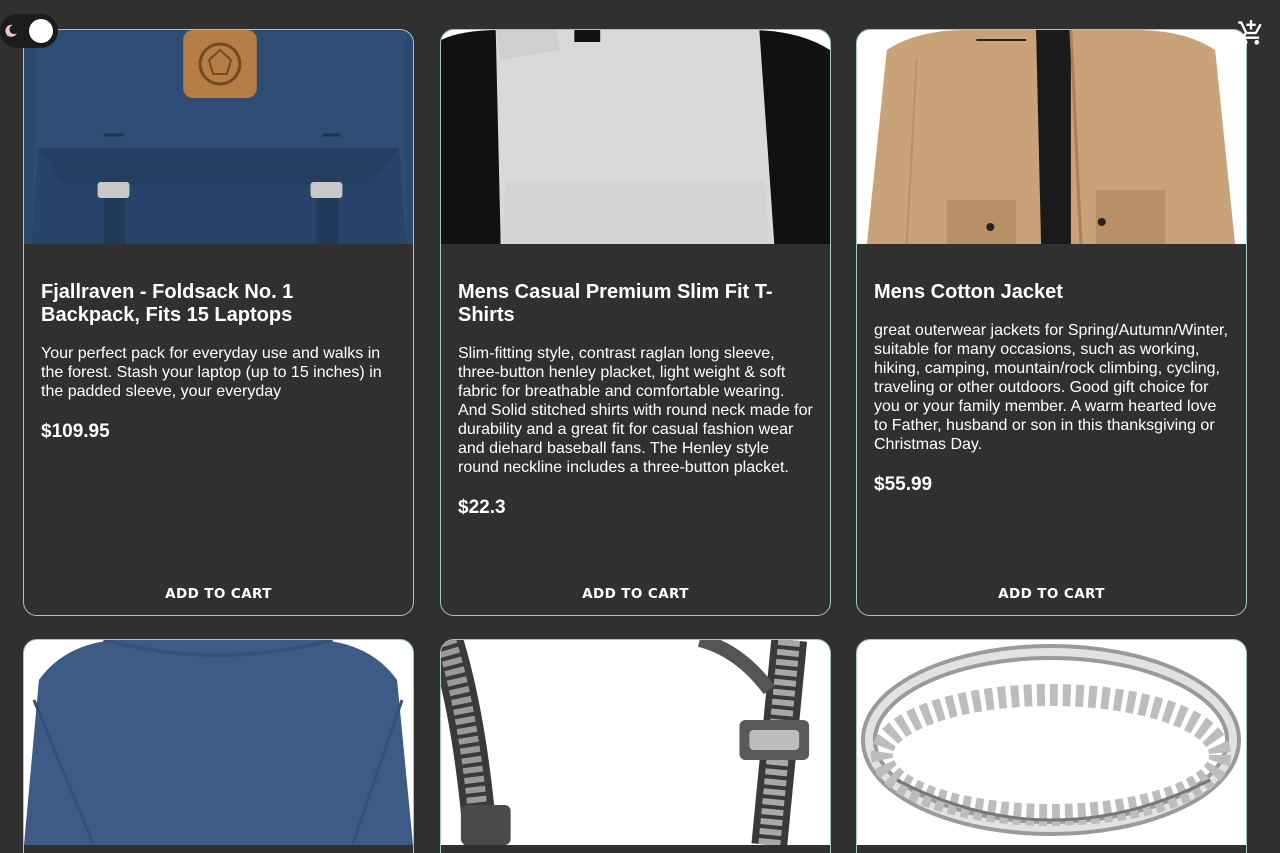  I want to click on chain-bracelet-image, so click(635, 742).